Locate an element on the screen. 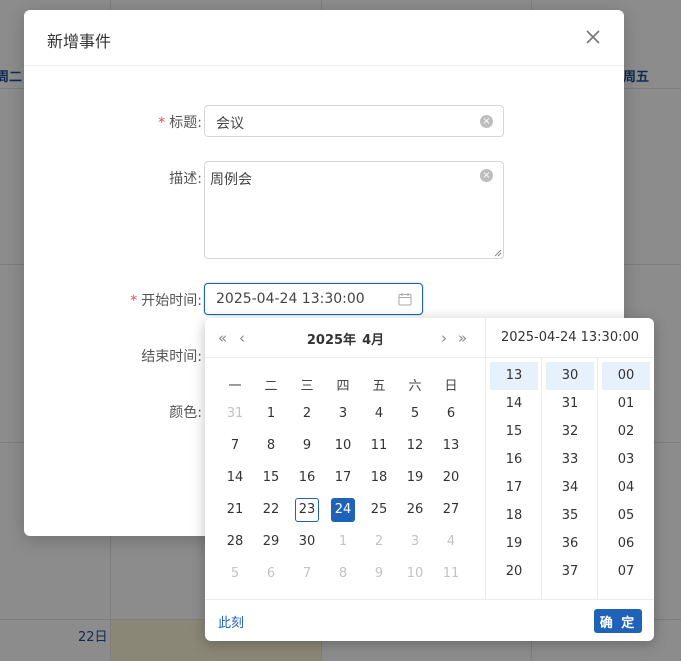 Image resolution: width=681 pixels, height=661 pixels. calendar-day: 14 is located at coordinates (235, 478).